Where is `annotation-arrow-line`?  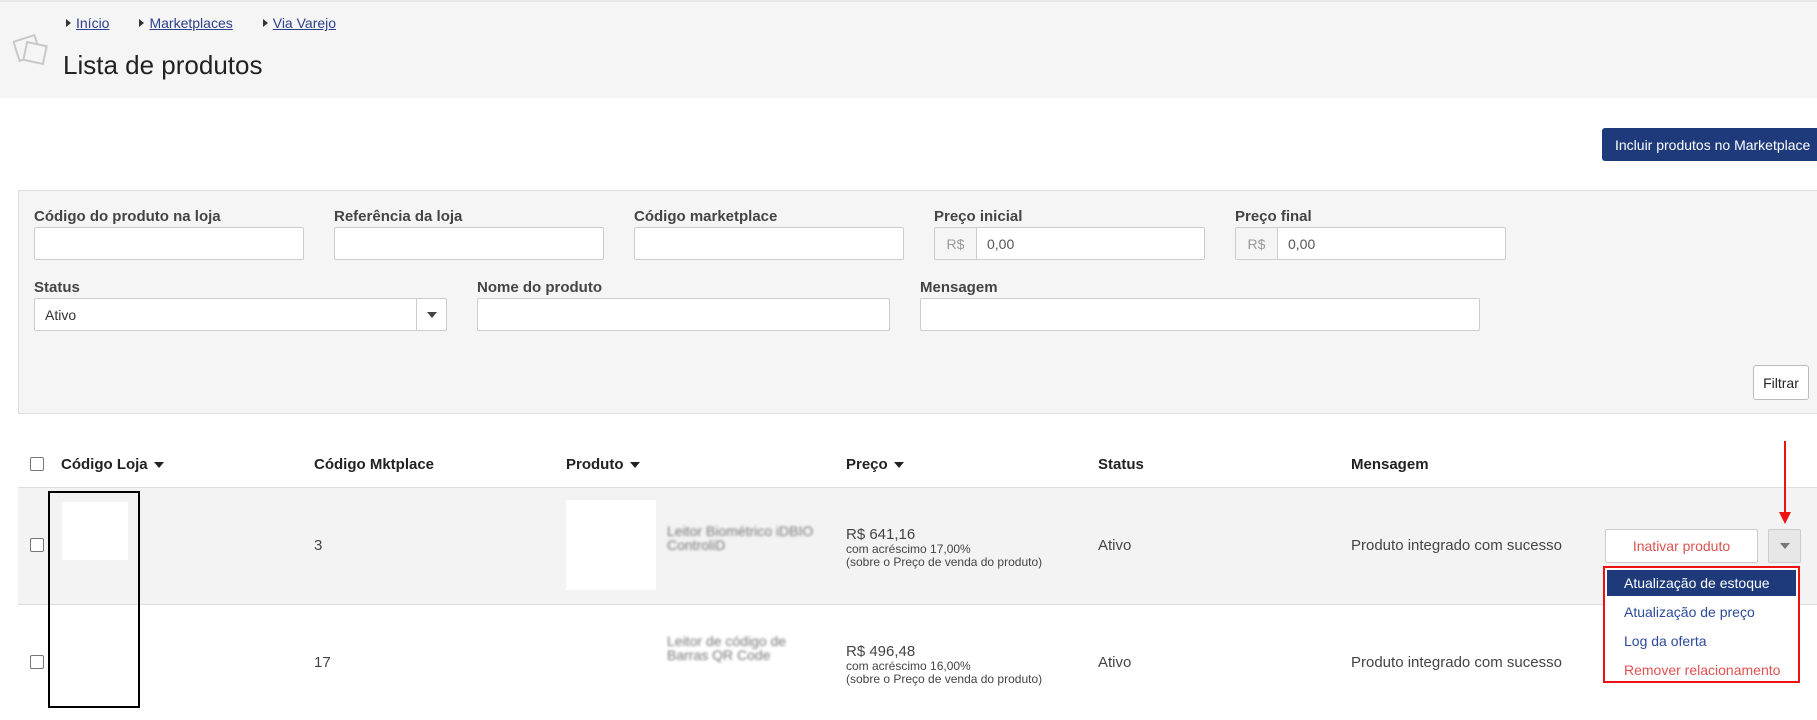 annotation-arrow-line is located at coordinates (1785, 478).